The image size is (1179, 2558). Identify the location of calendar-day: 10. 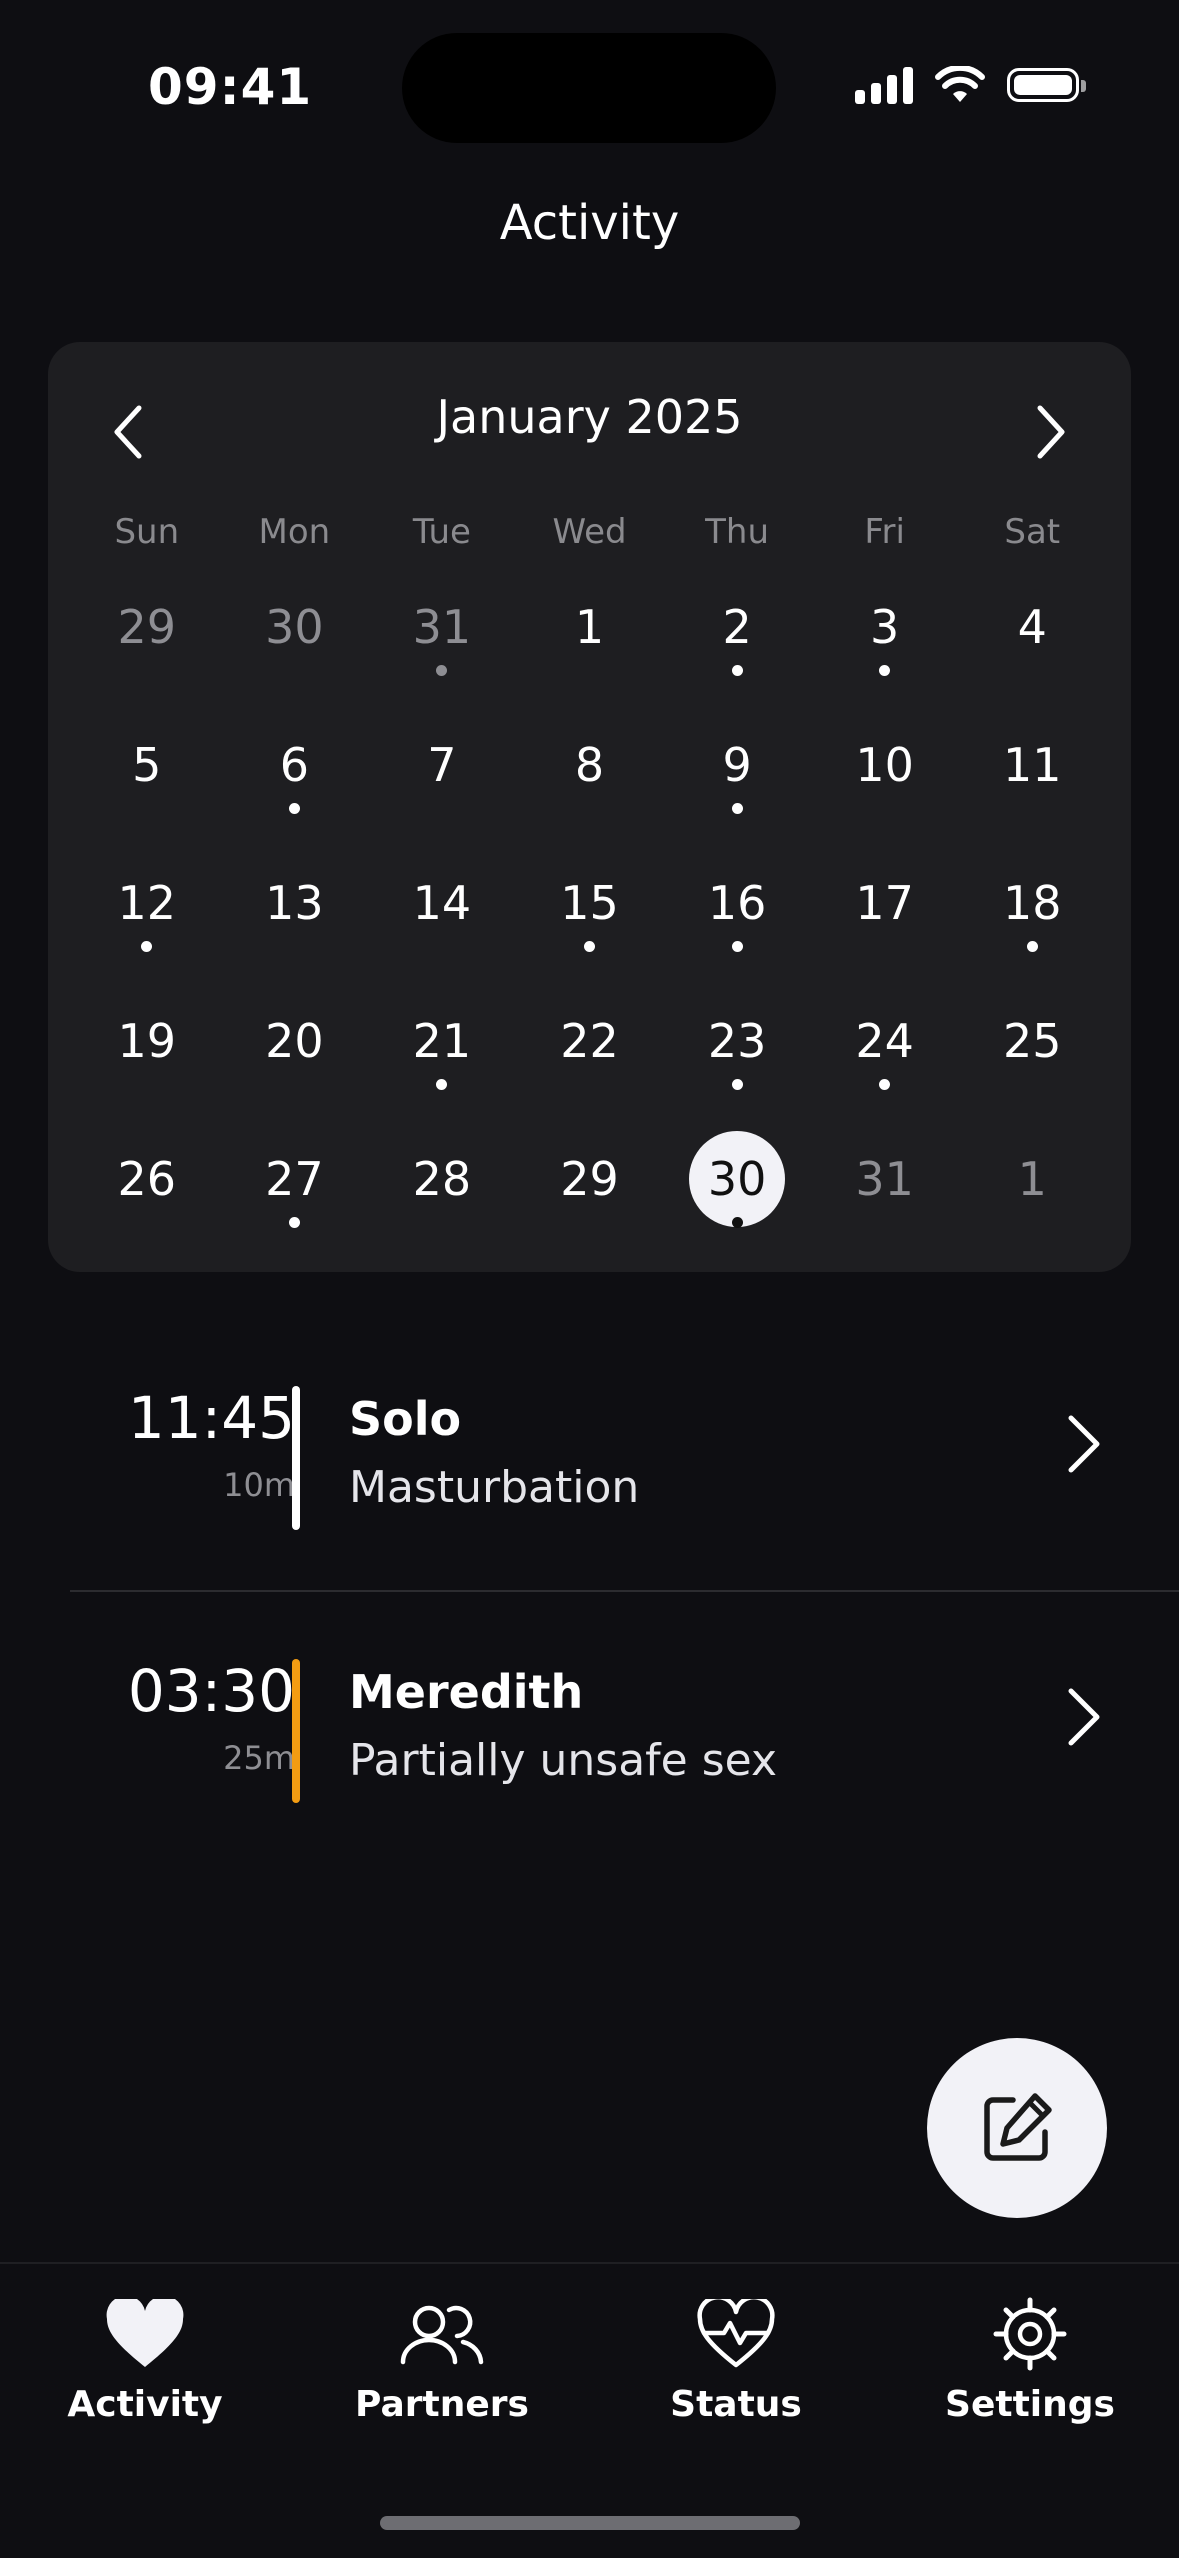
(885, 794).